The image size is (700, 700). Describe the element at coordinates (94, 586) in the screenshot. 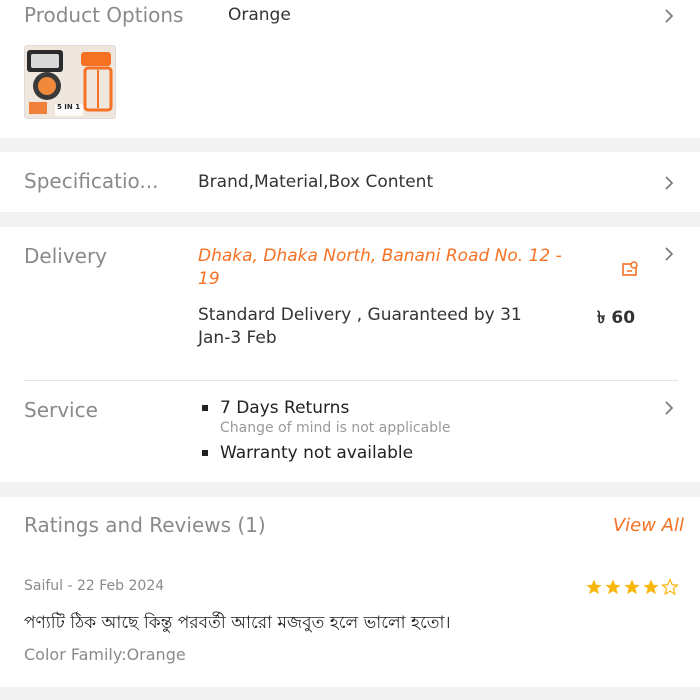

I see `review-author-date: Saiful - 22 Feb 2024` at that location.